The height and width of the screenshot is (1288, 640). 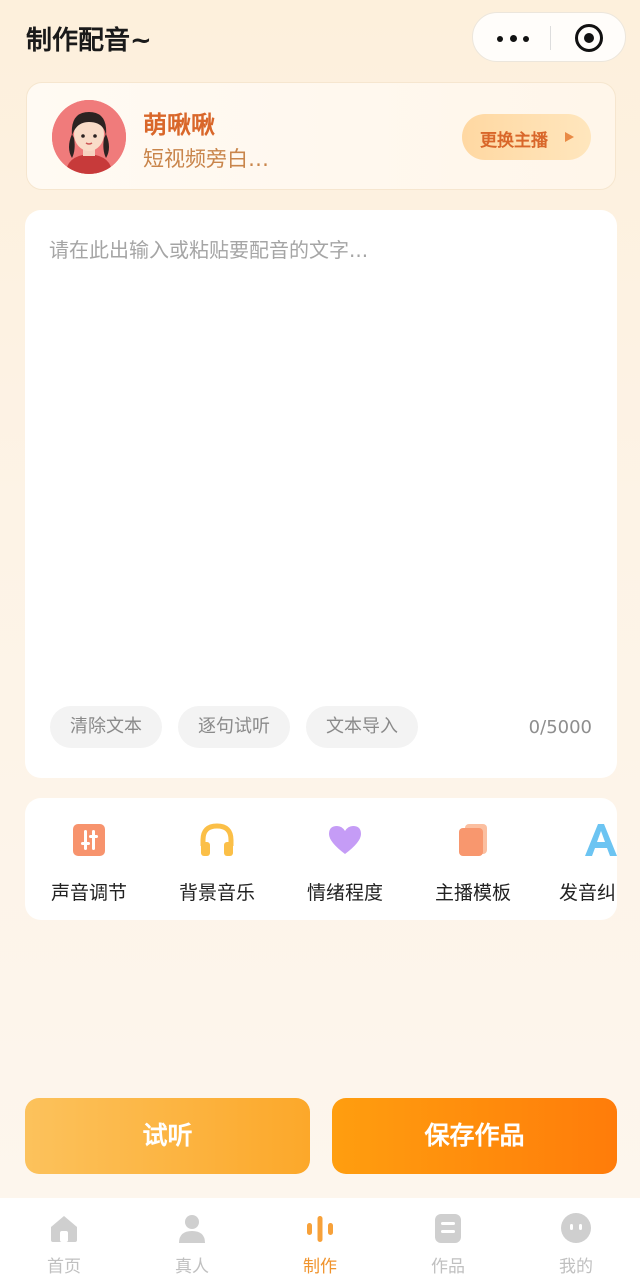 What do you see at coordinates (589, 38) in the screenshot?
I see `close-target-icon` at bounding box center [589, 38].